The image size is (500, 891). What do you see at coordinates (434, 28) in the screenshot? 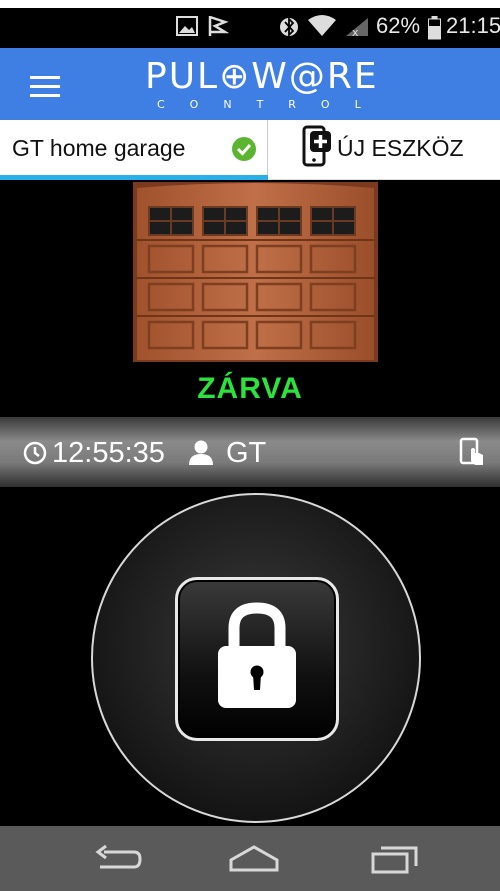
I see `battery-icon` at bounding box center [434, 28].